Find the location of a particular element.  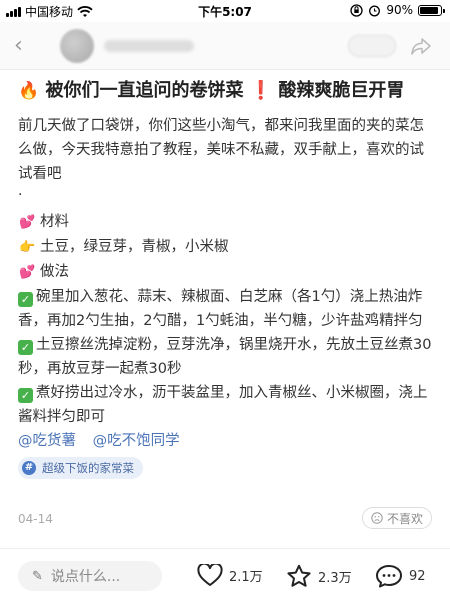

exclamation-icon: ❗ is located at coordinates (261, 90).